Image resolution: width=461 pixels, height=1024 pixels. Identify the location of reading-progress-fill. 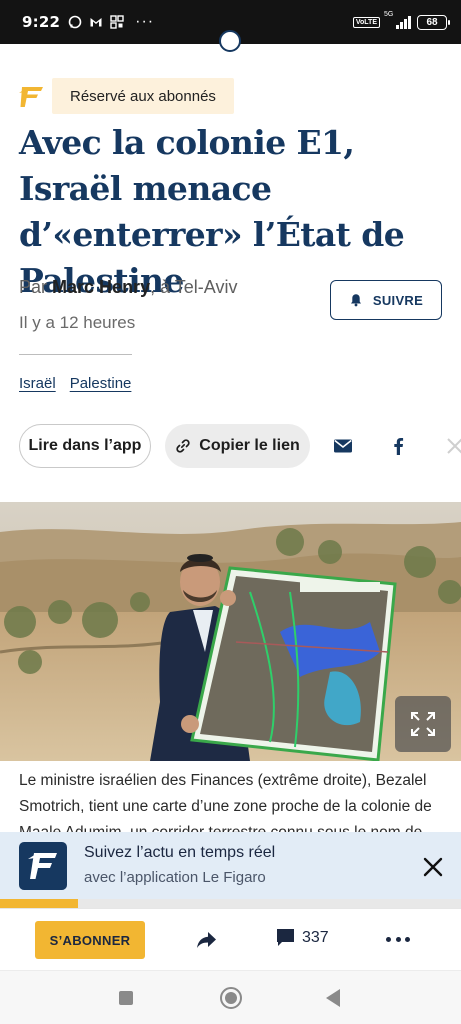
(39, 903).